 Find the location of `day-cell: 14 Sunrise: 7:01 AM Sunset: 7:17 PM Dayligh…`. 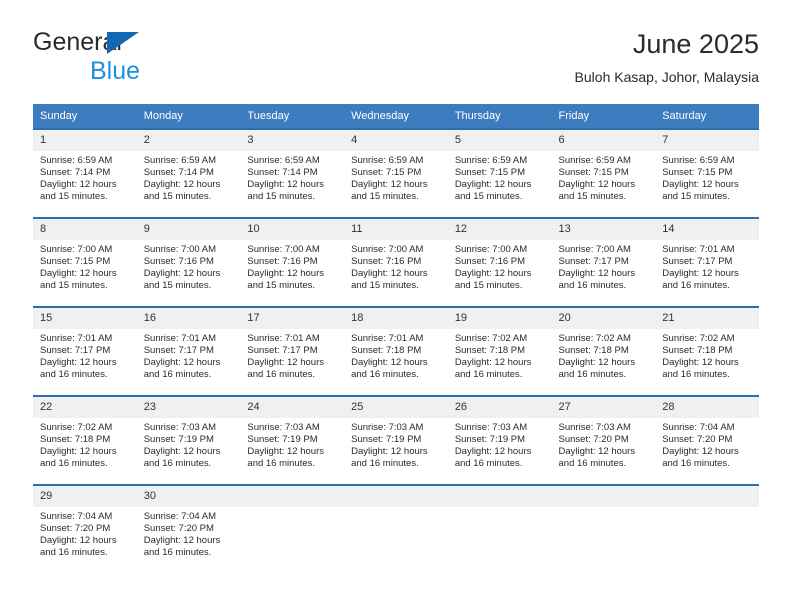

day-cell: 14 Sunrise: 7:01 AM Sunset: 7:17 PM Dayligh… is located at coordinates (707, 261).